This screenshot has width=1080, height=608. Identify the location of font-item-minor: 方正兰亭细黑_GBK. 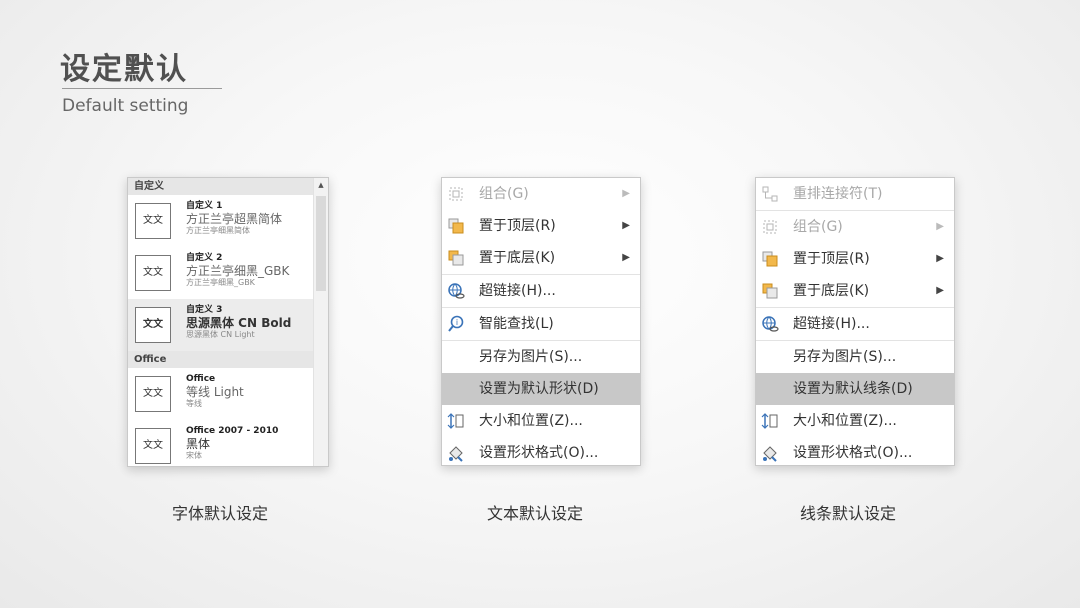
(220, 282).